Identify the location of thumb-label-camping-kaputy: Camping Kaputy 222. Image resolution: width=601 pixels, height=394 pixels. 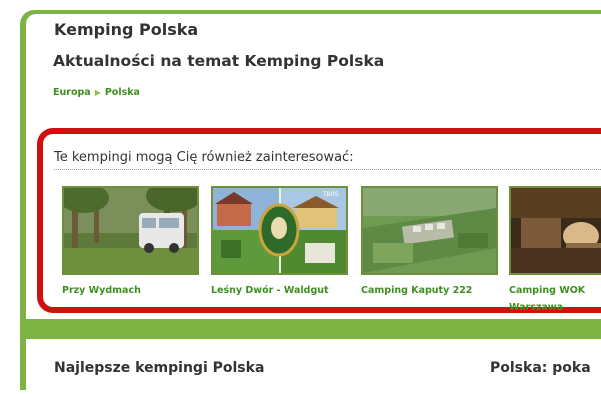
(416, 290).